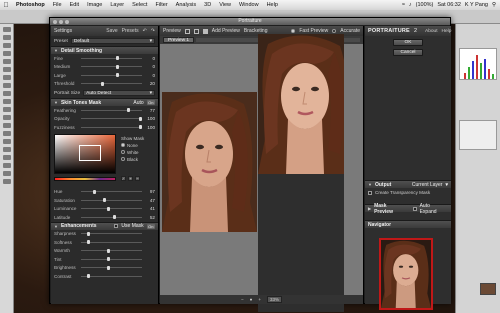  Describe the element at coordinates (6, 181) in the screenshot. I see `zoom-tool-icon` at that location.